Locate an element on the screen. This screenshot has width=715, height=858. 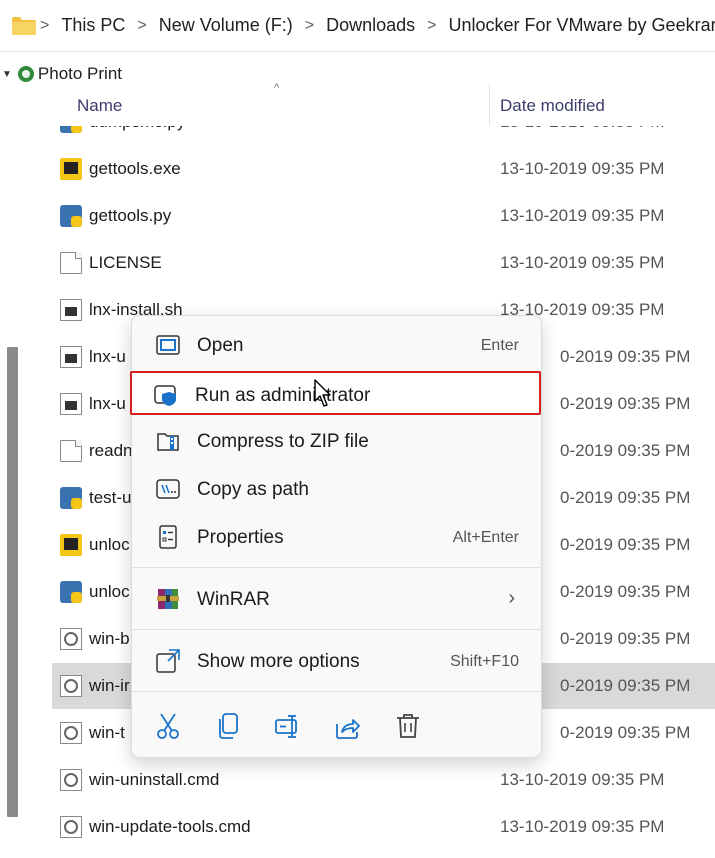
file-row: win-uninstall.cmd 13-10-2019 09:35 PM is located at coordinates (383, 780).